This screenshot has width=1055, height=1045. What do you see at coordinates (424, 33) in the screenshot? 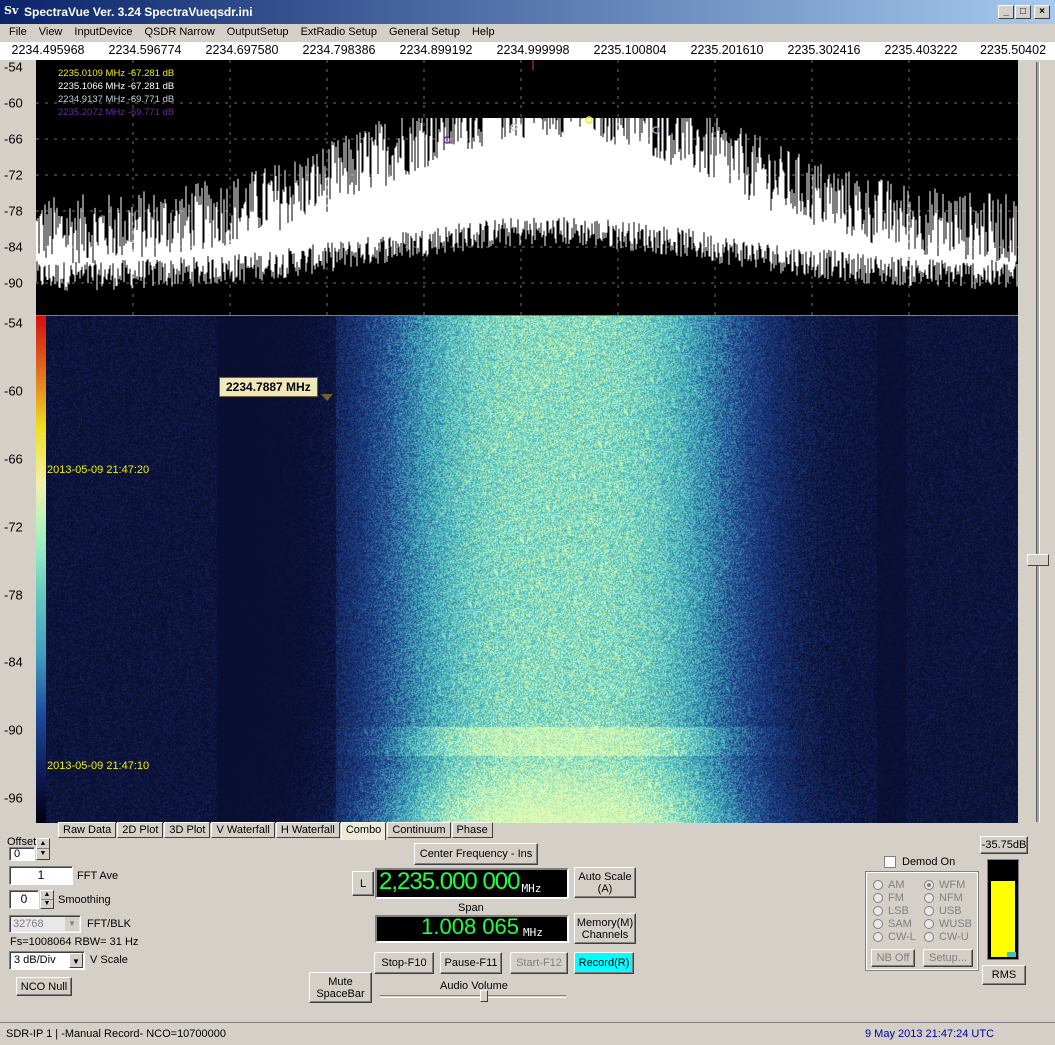
I see `menu-general-setup: General Setup` at bounding box center [424, 33].